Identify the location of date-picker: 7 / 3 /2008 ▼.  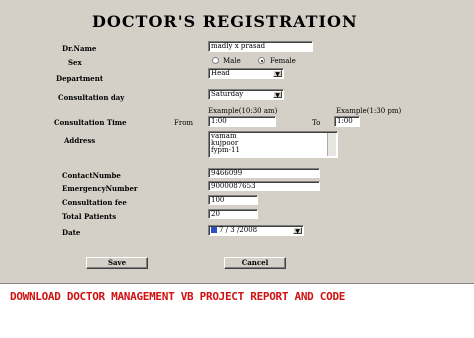
(256, 230).